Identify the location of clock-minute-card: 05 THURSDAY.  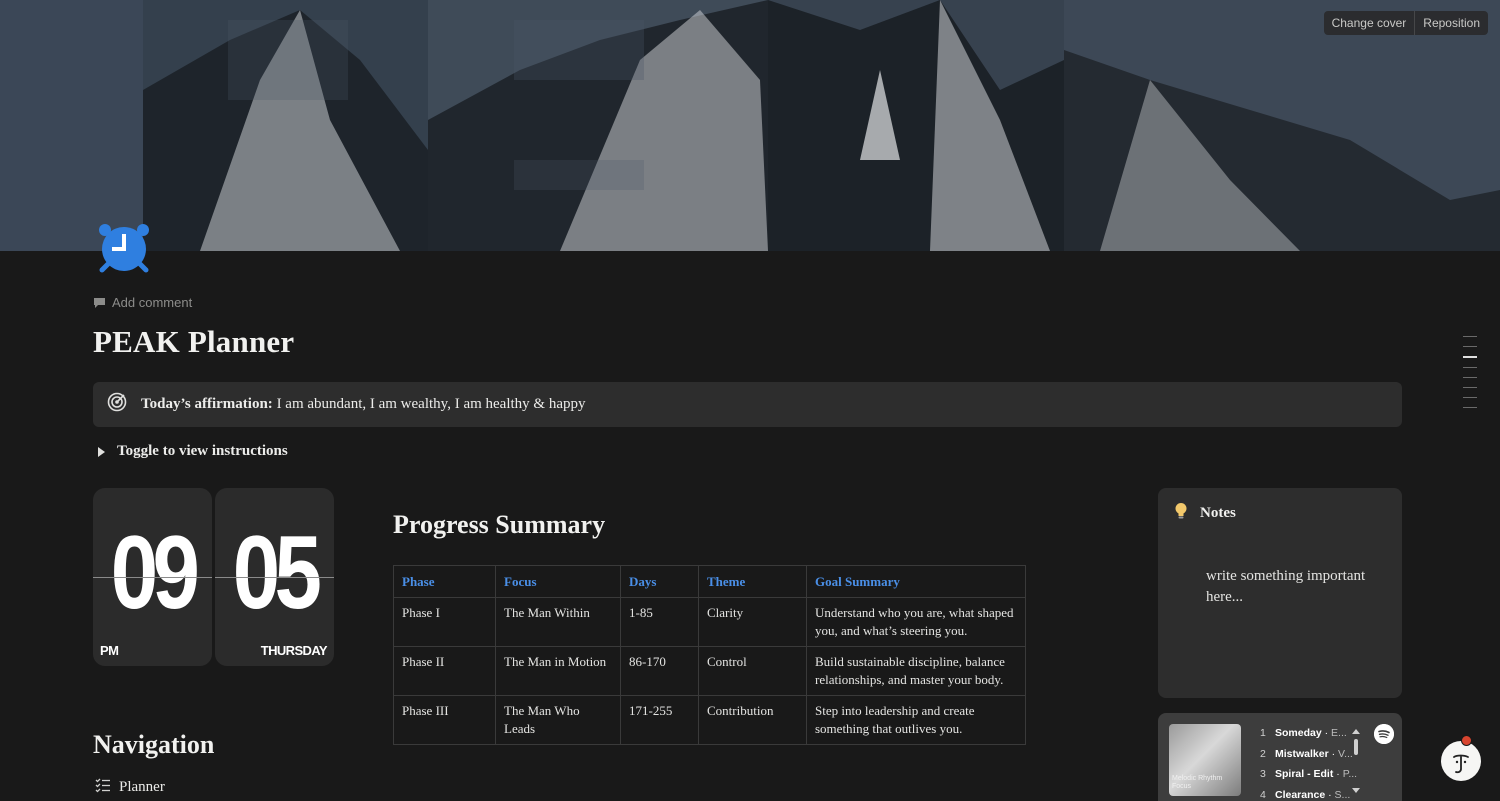
(274, 577).